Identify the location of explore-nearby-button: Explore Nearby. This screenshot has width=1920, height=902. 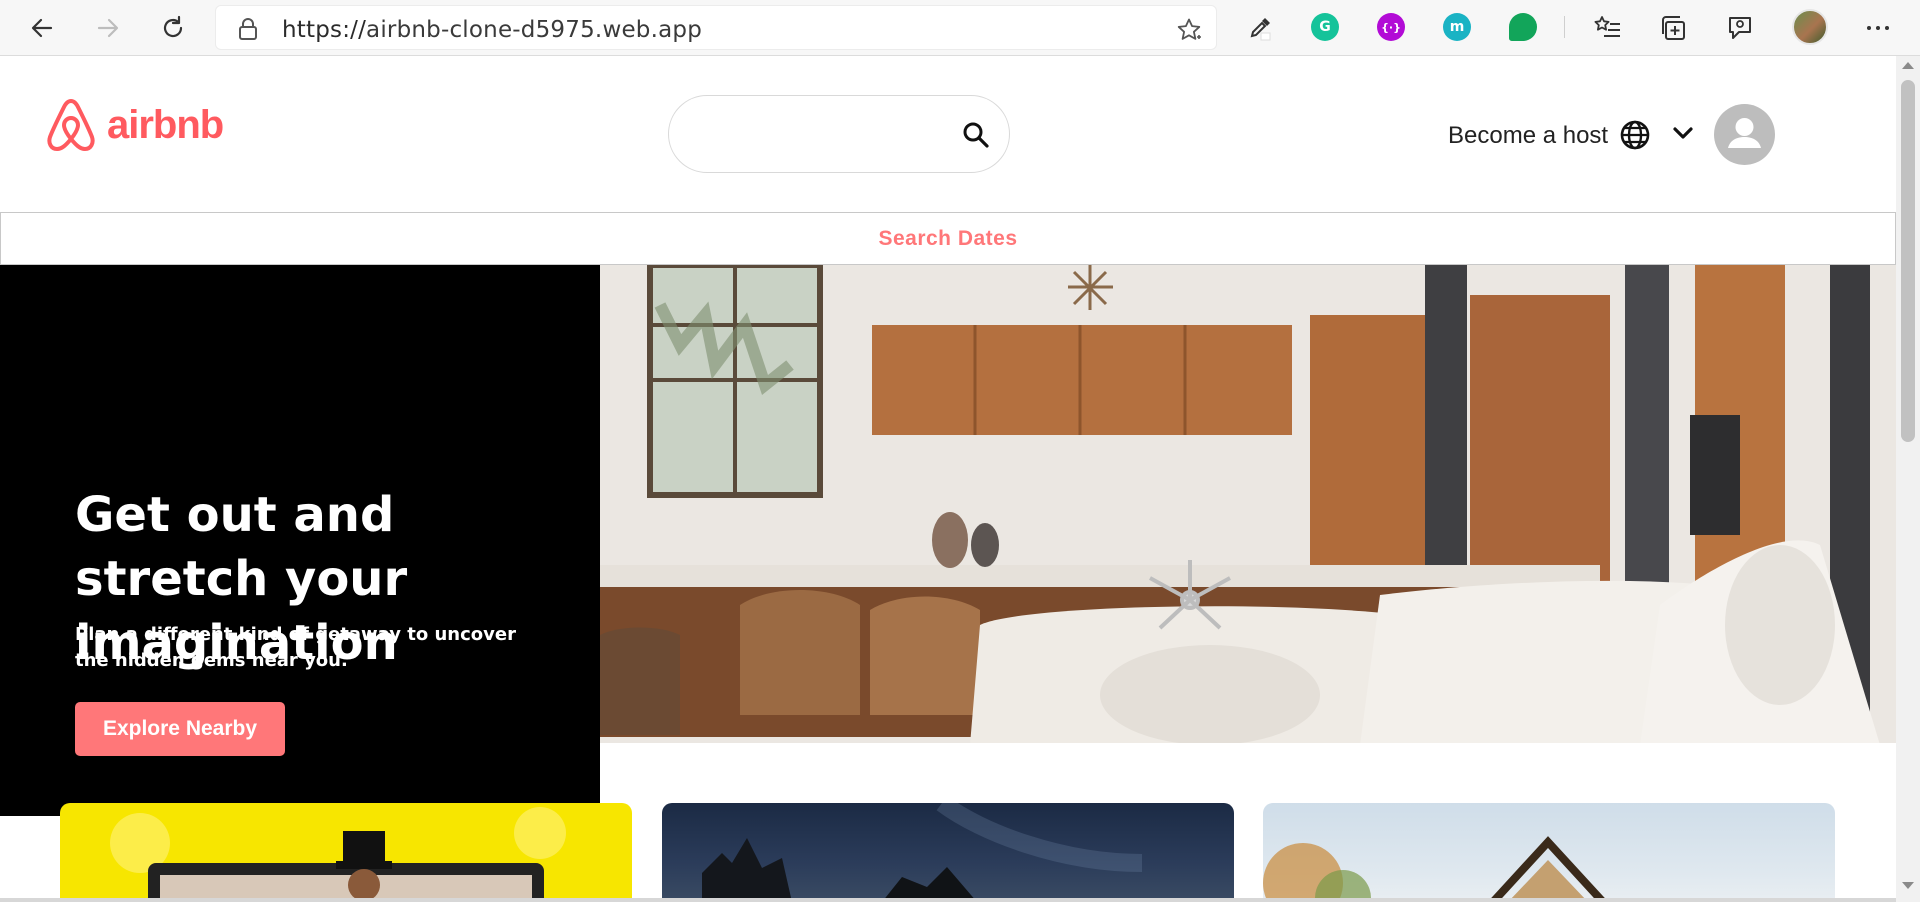
(180, 729).